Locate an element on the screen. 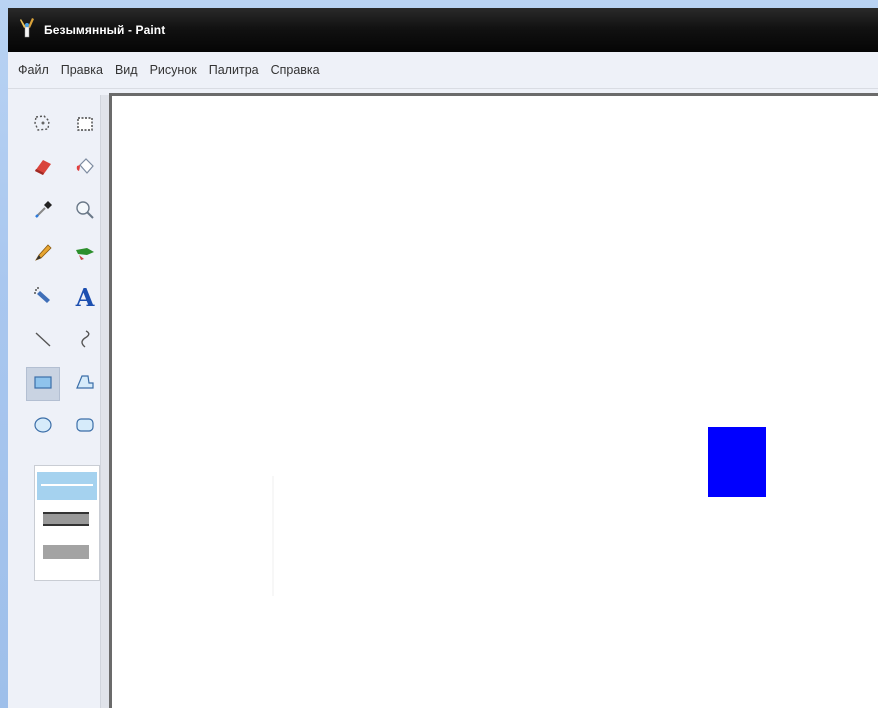  ellipse-icon is located at coordinates (43, 427).